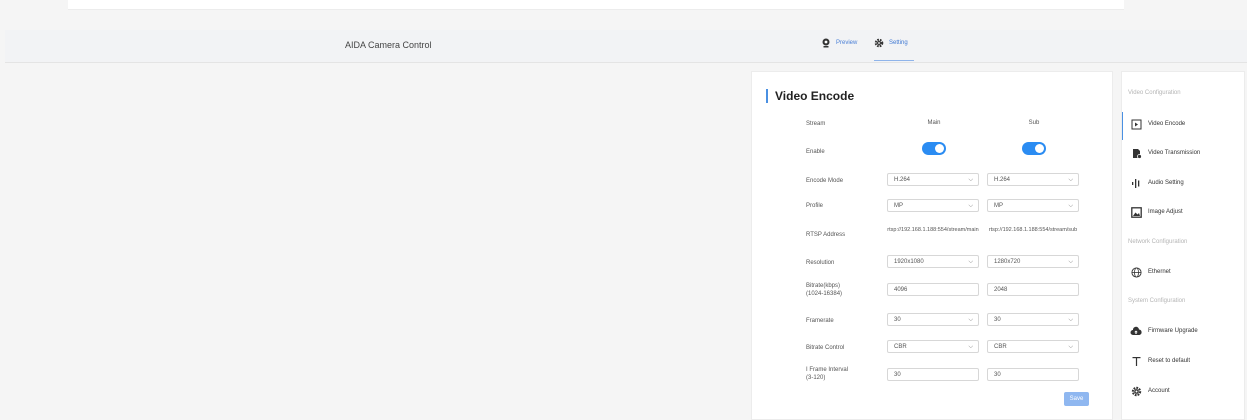  I want to click on main-resolution-value: 1920x1080, so click(909, 262).